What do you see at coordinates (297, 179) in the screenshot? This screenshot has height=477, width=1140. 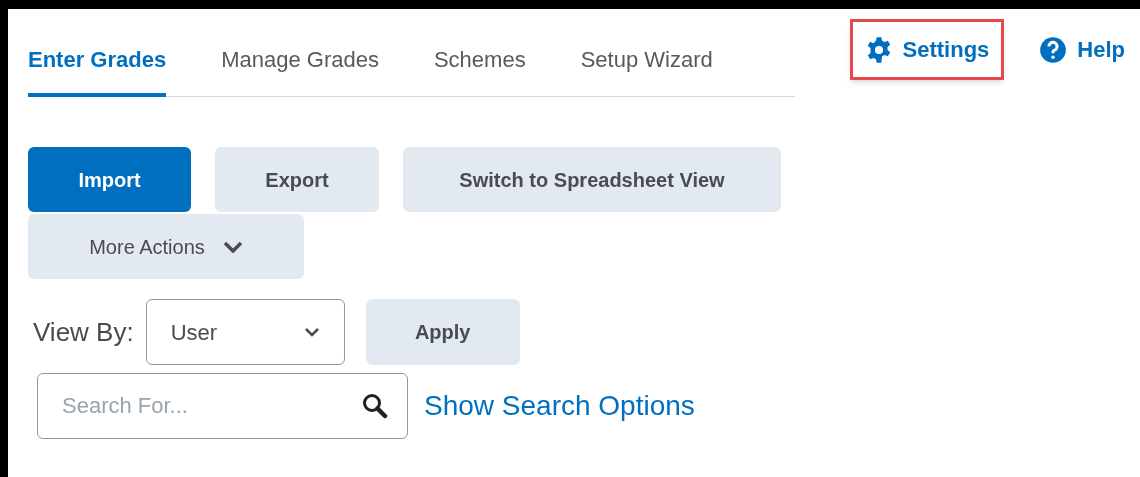 I see `action-button: Export` at bounding box center [297, 179].